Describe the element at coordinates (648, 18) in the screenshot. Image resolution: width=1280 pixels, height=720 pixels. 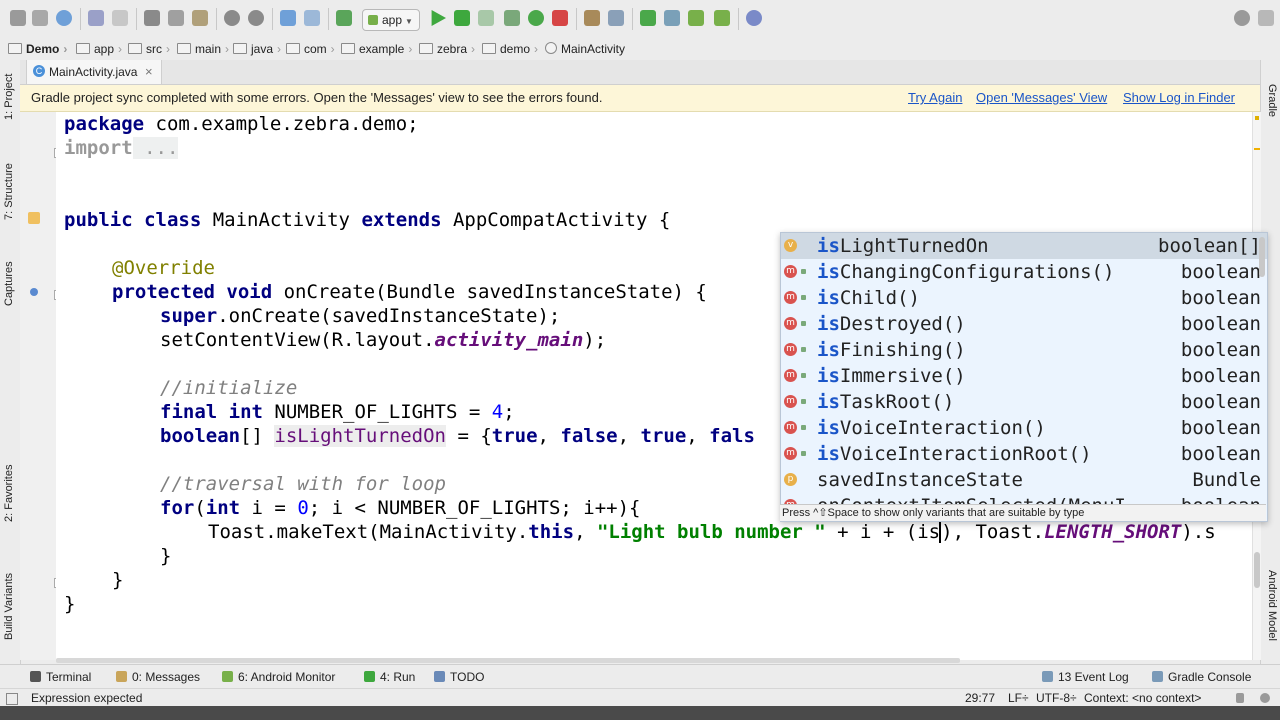
I see `sync-gradle-icon` at that location.